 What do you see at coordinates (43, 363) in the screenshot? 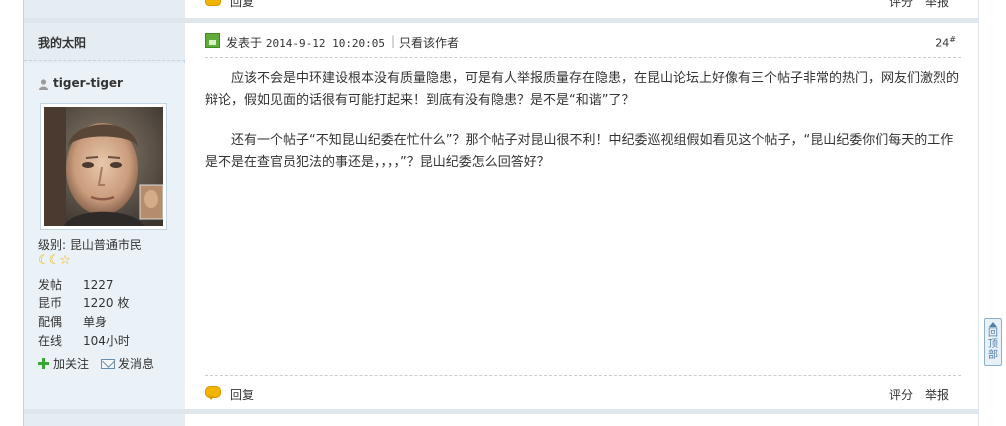
I see `plus-icon` at bounding box center [43, 363].